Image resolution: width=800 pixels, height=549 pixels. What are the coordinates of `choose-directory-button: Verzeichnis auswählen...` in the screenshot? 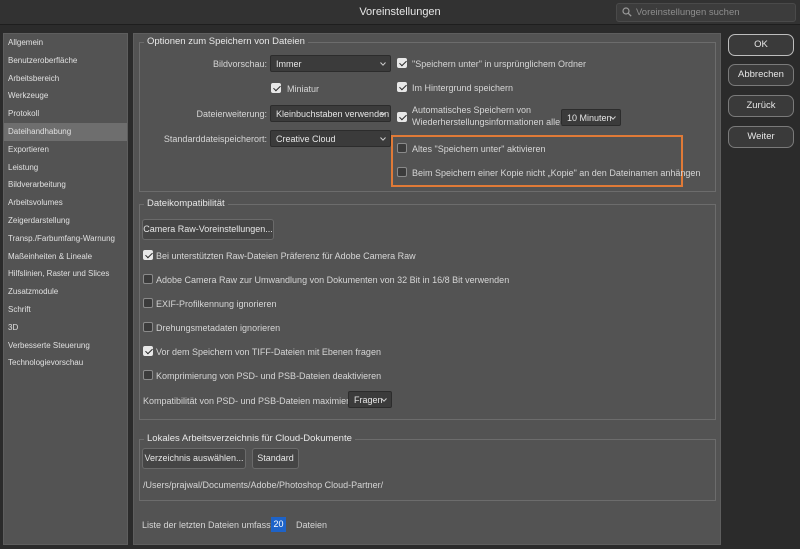 It's located at (194, 458).